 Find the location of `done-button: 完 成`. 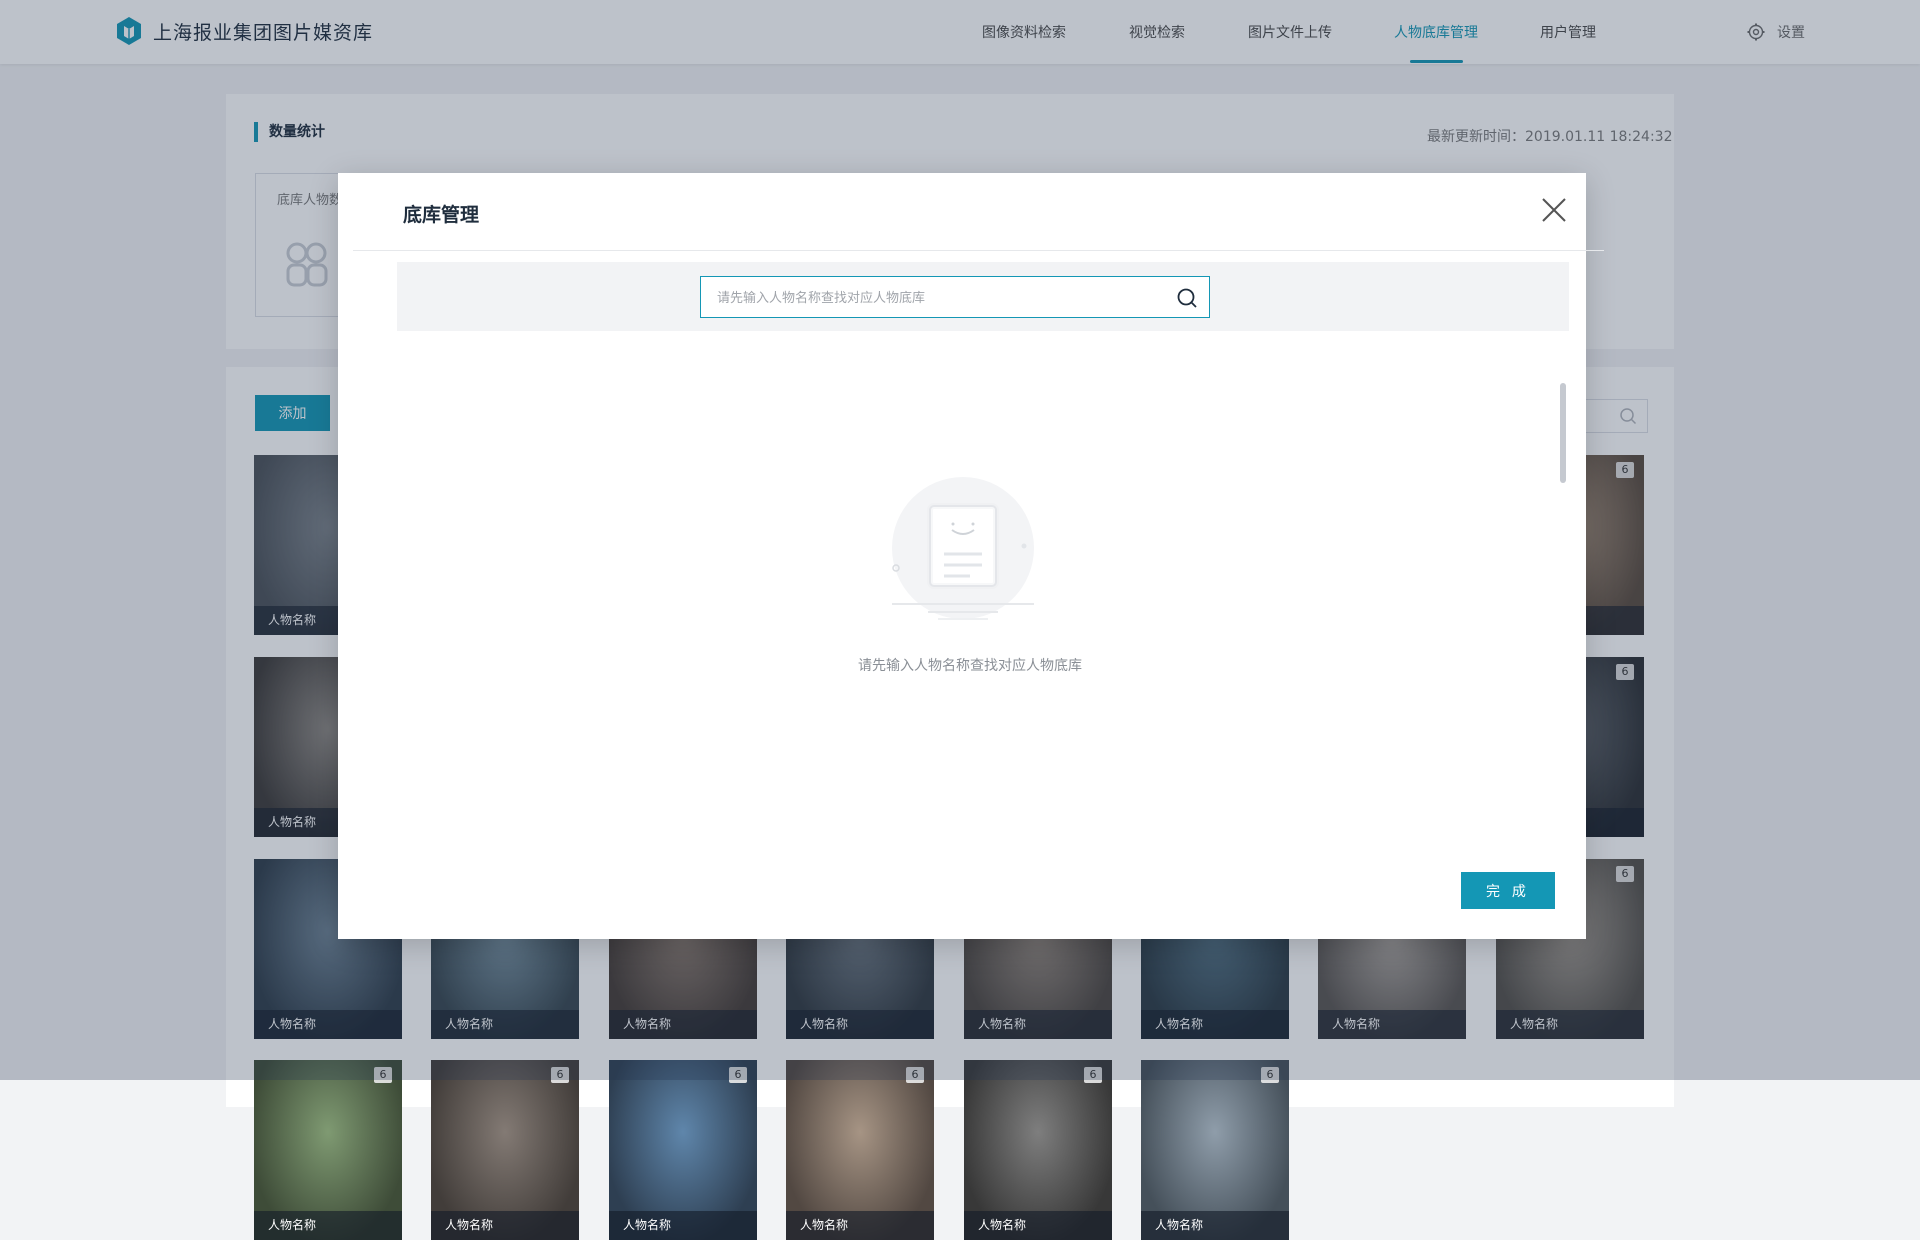

done-button: 完 成 is located at coordinates (1508, 890).